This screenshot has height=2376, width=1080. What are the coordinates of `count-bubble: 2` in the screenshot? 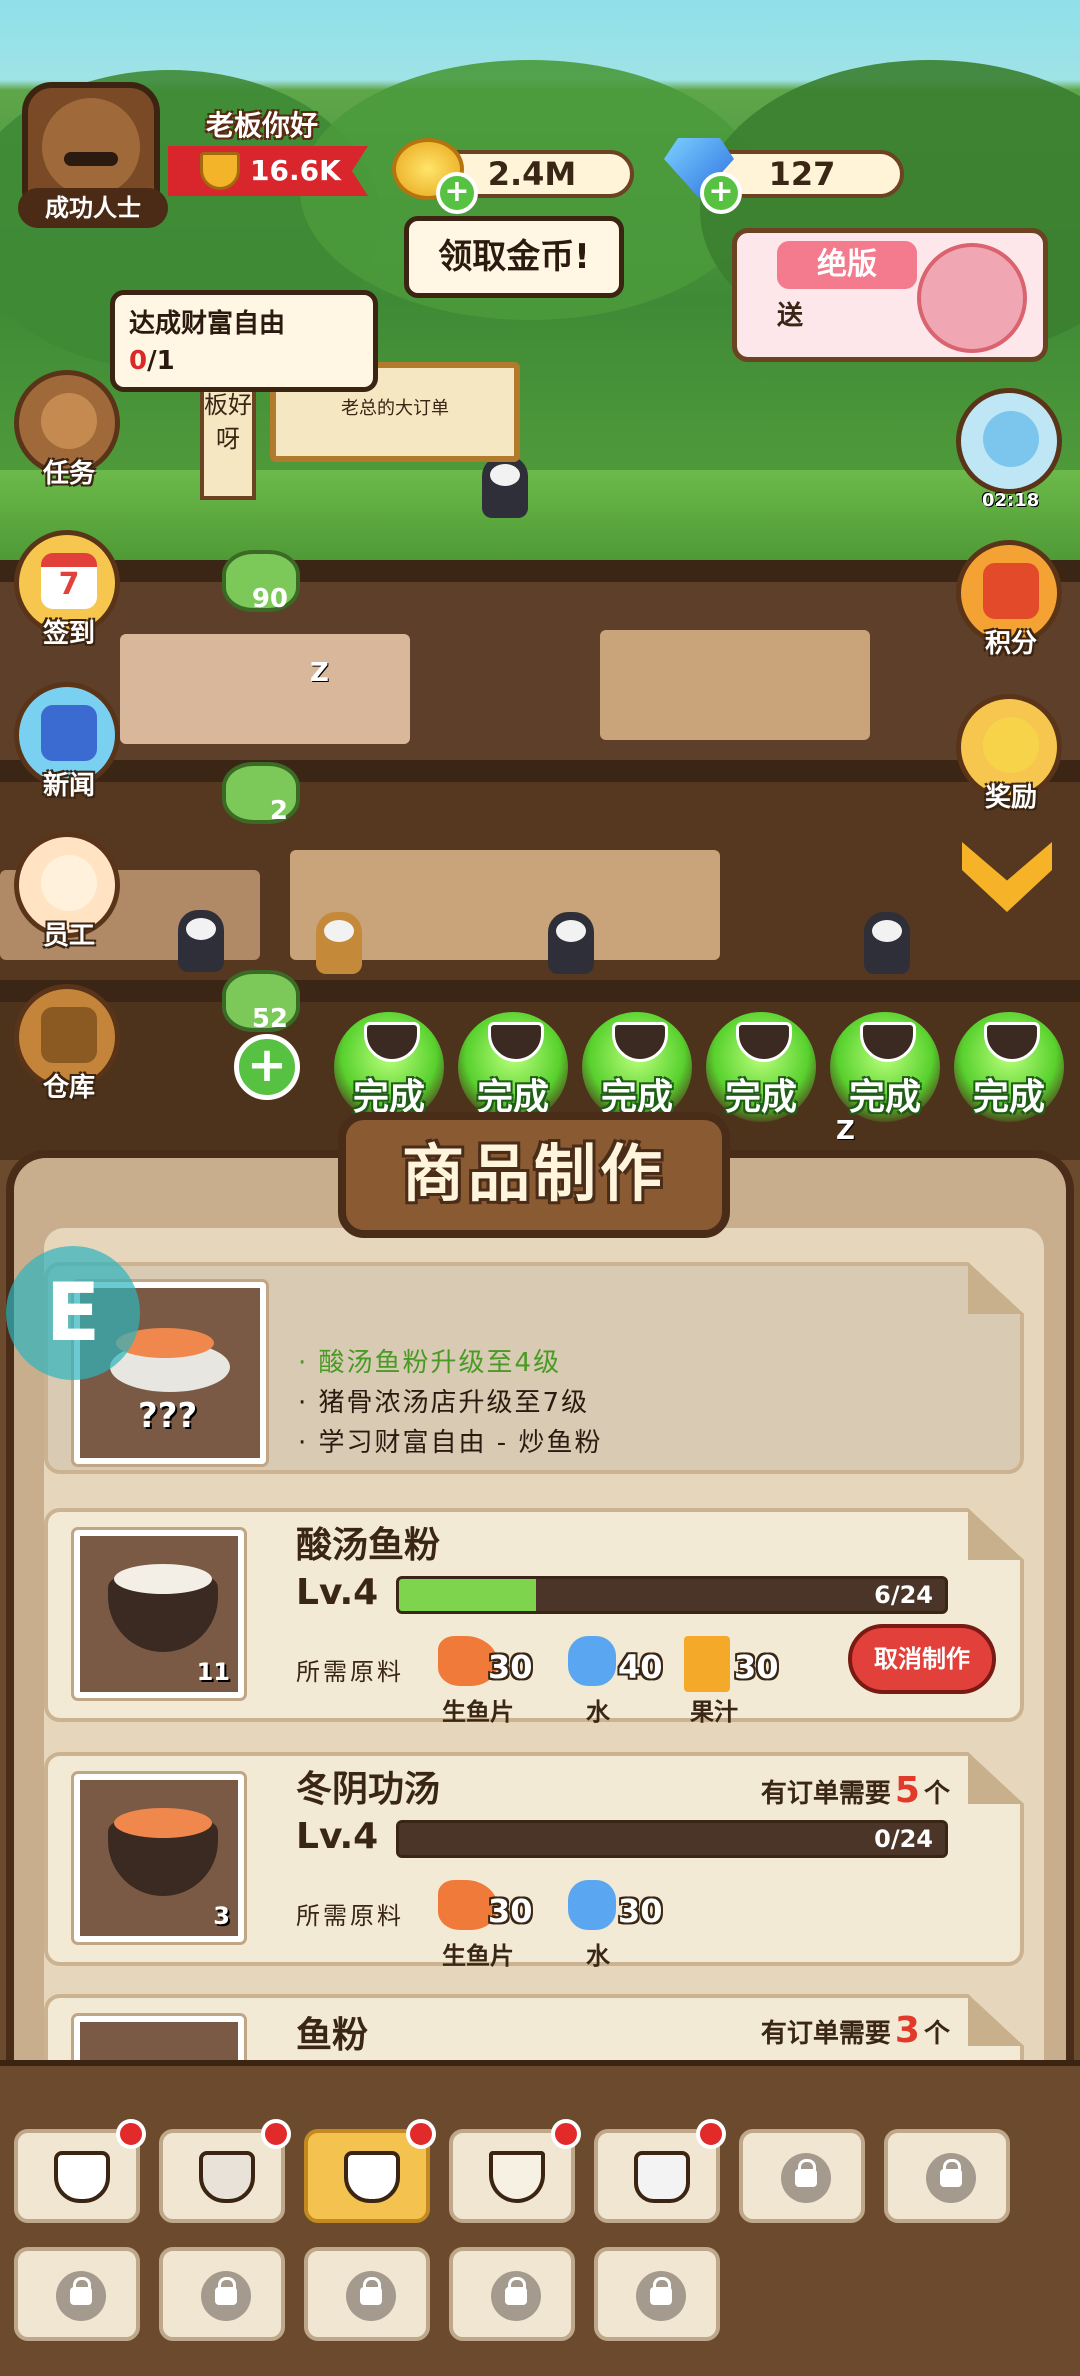 It's located at (261, 794).